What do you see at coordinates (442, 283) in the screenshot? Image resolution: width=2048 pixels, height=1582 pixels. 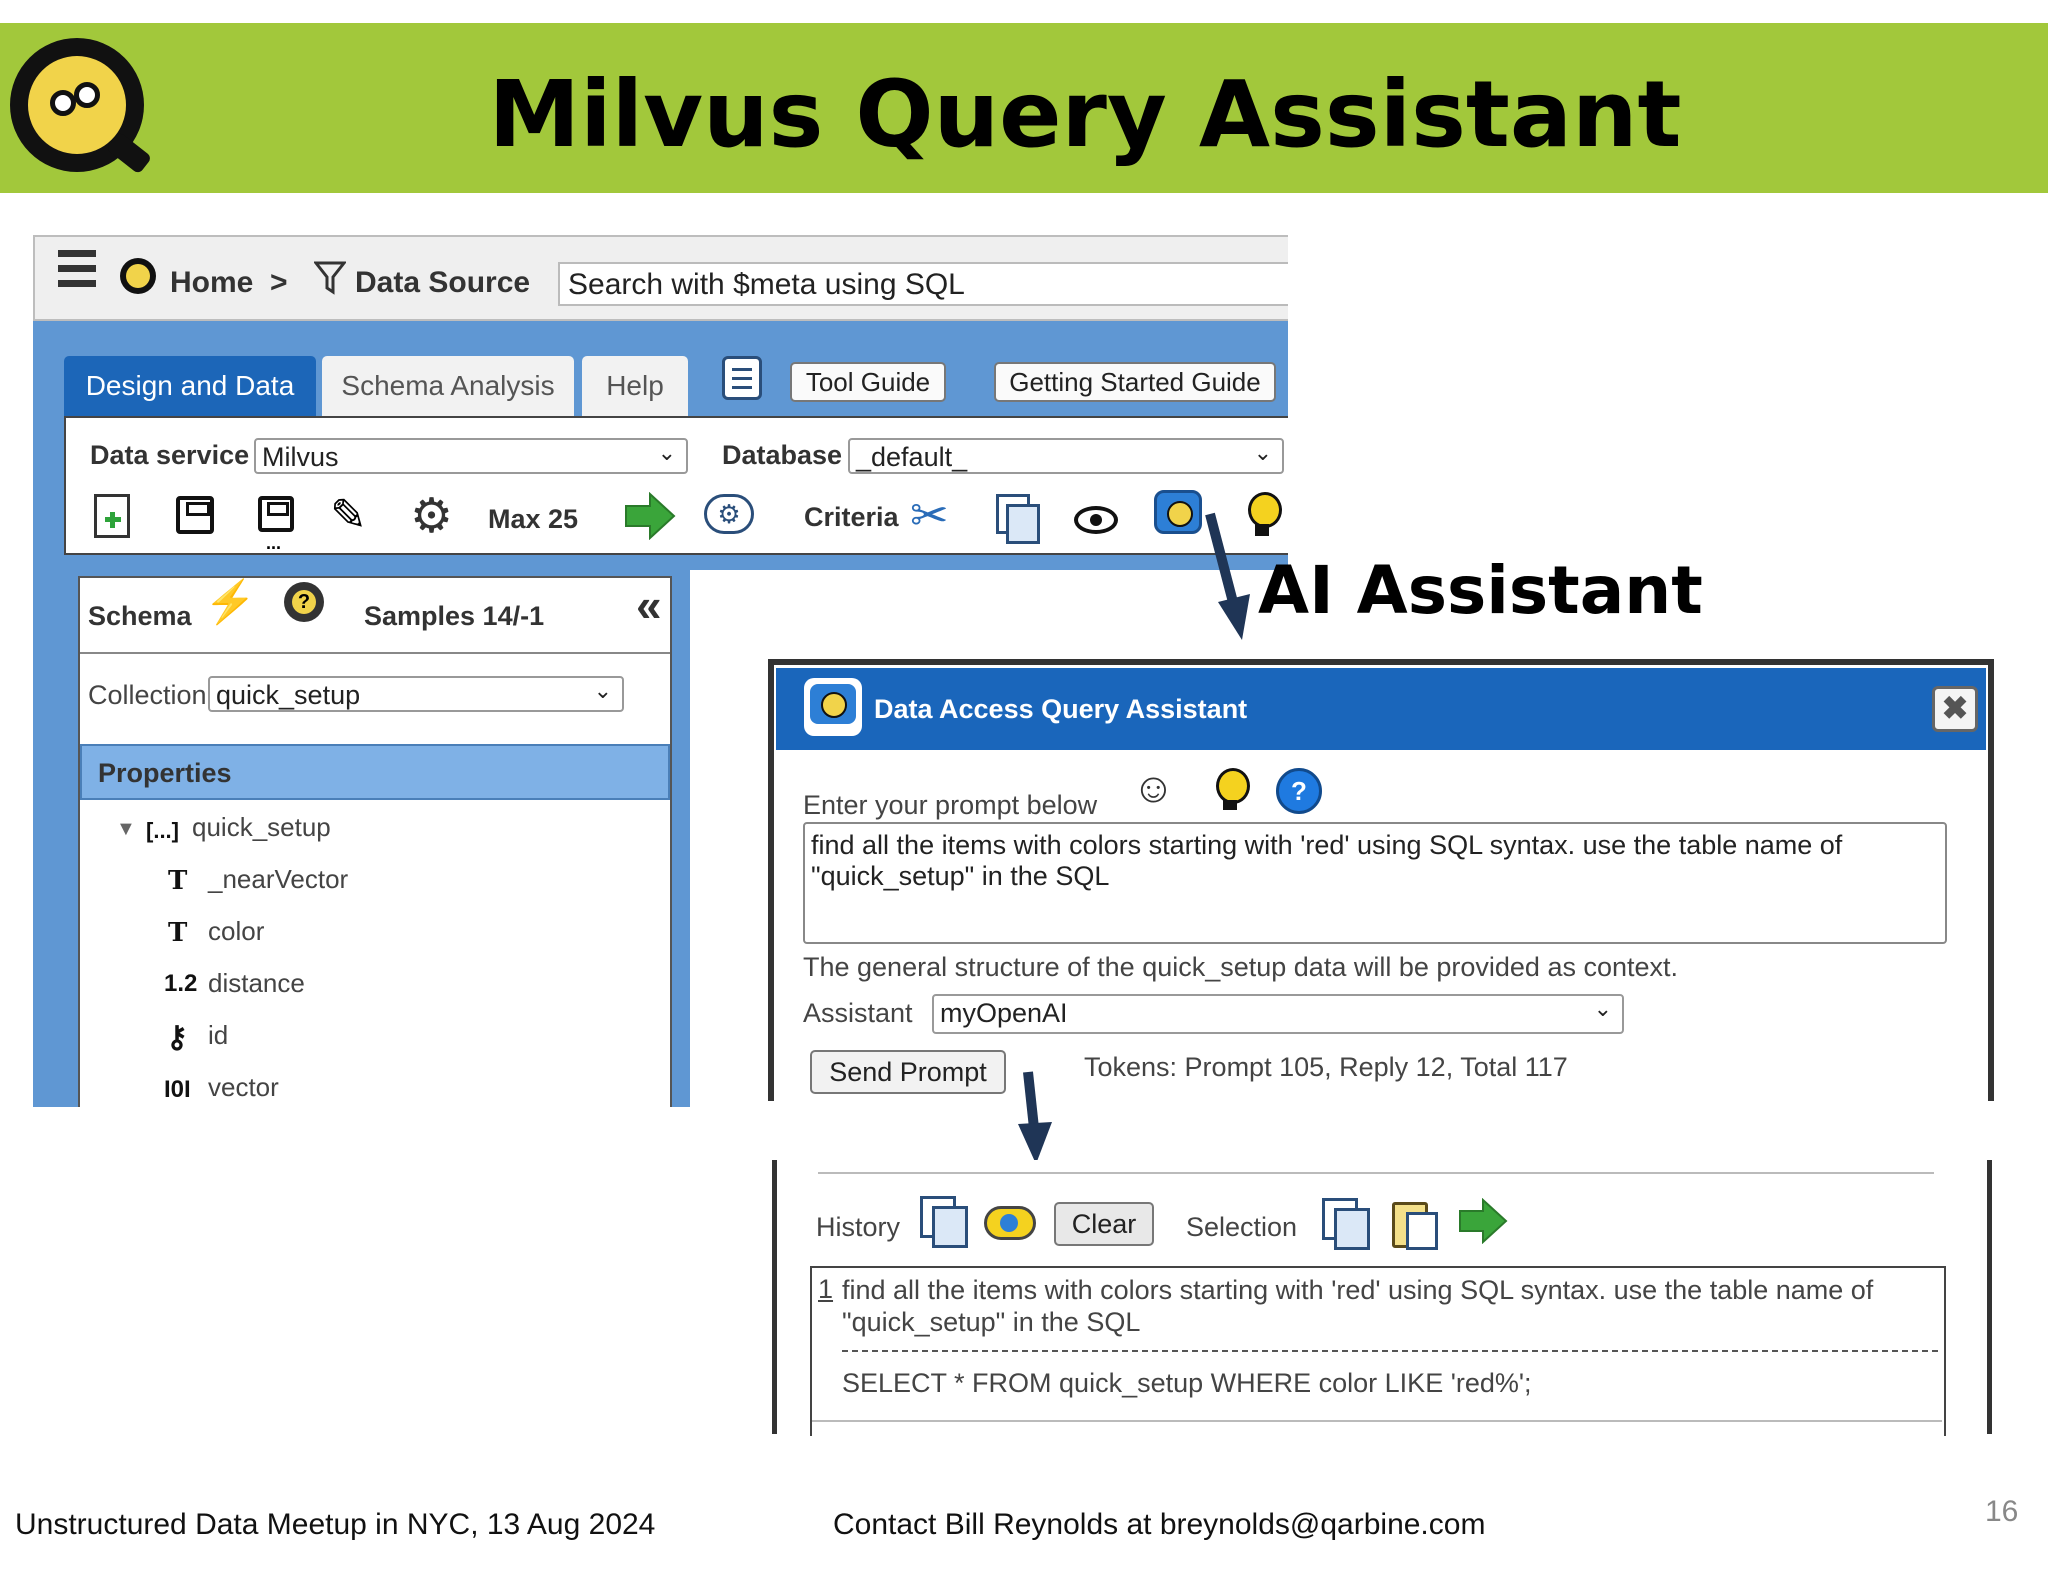 I see `breadcrumb-data-source: Data Source` at bounding box center [442, 283].